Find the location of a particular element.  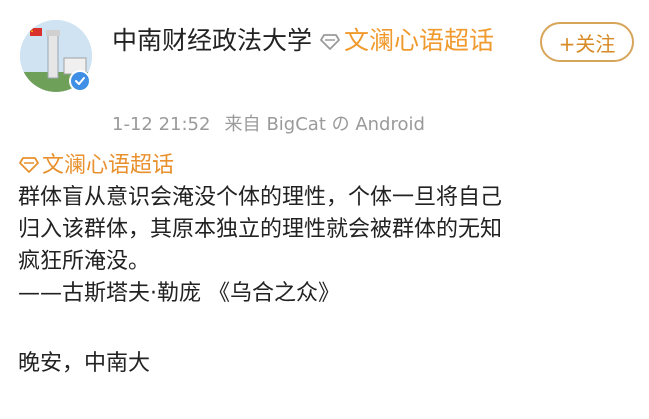

topic-link: 文澜心语超话 is located at coordinates (328, 166).